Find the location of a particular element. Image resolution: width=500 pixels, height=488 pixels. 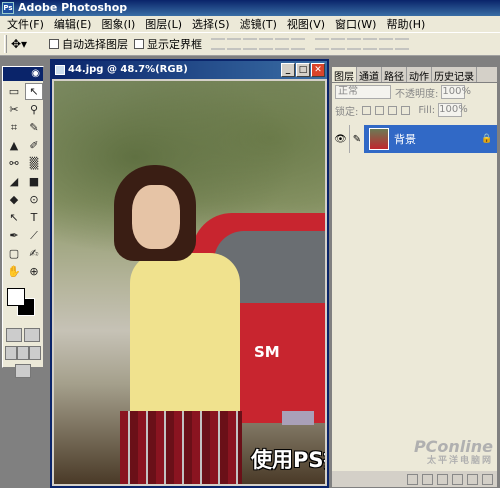

mask-modes is located at coordinates (23, 335).